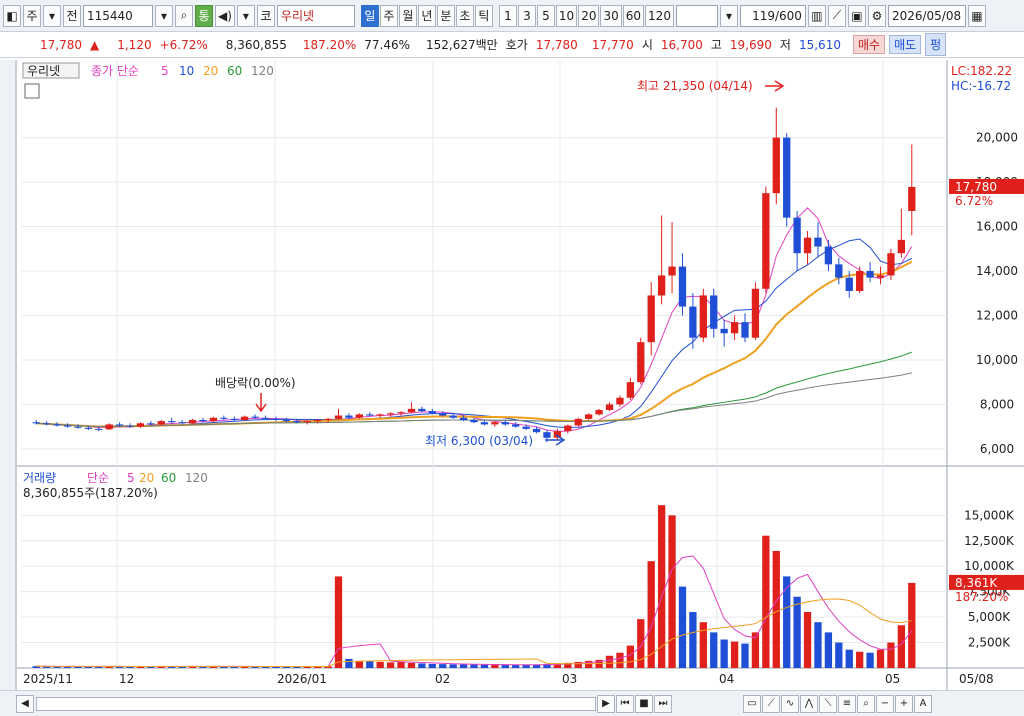 This screenshot has height=716, width=1024. Describe the element at coordinates (315, 15) in the screenshot. I see `stock-name: 우리넷` at that location.